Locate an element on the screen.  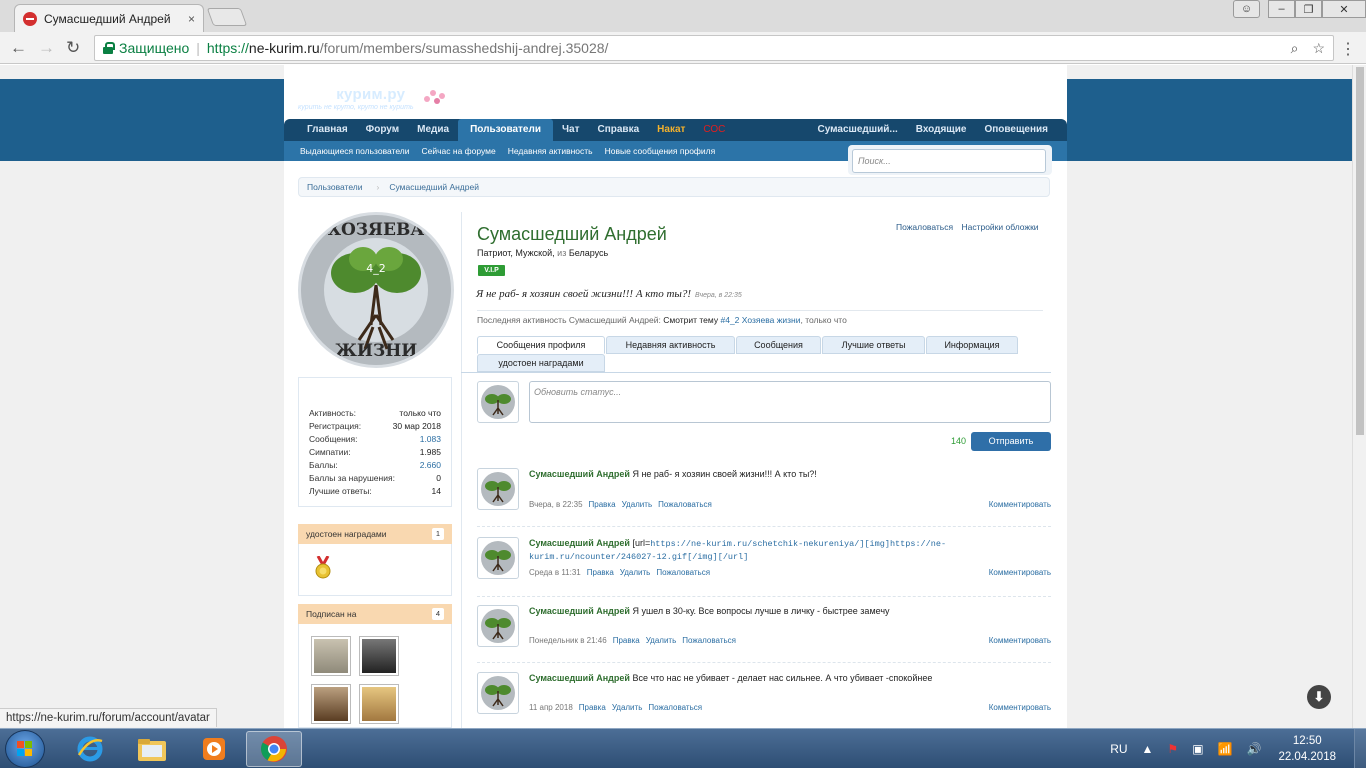
reload-icon: ↻ is located at coordinates (73, 48).